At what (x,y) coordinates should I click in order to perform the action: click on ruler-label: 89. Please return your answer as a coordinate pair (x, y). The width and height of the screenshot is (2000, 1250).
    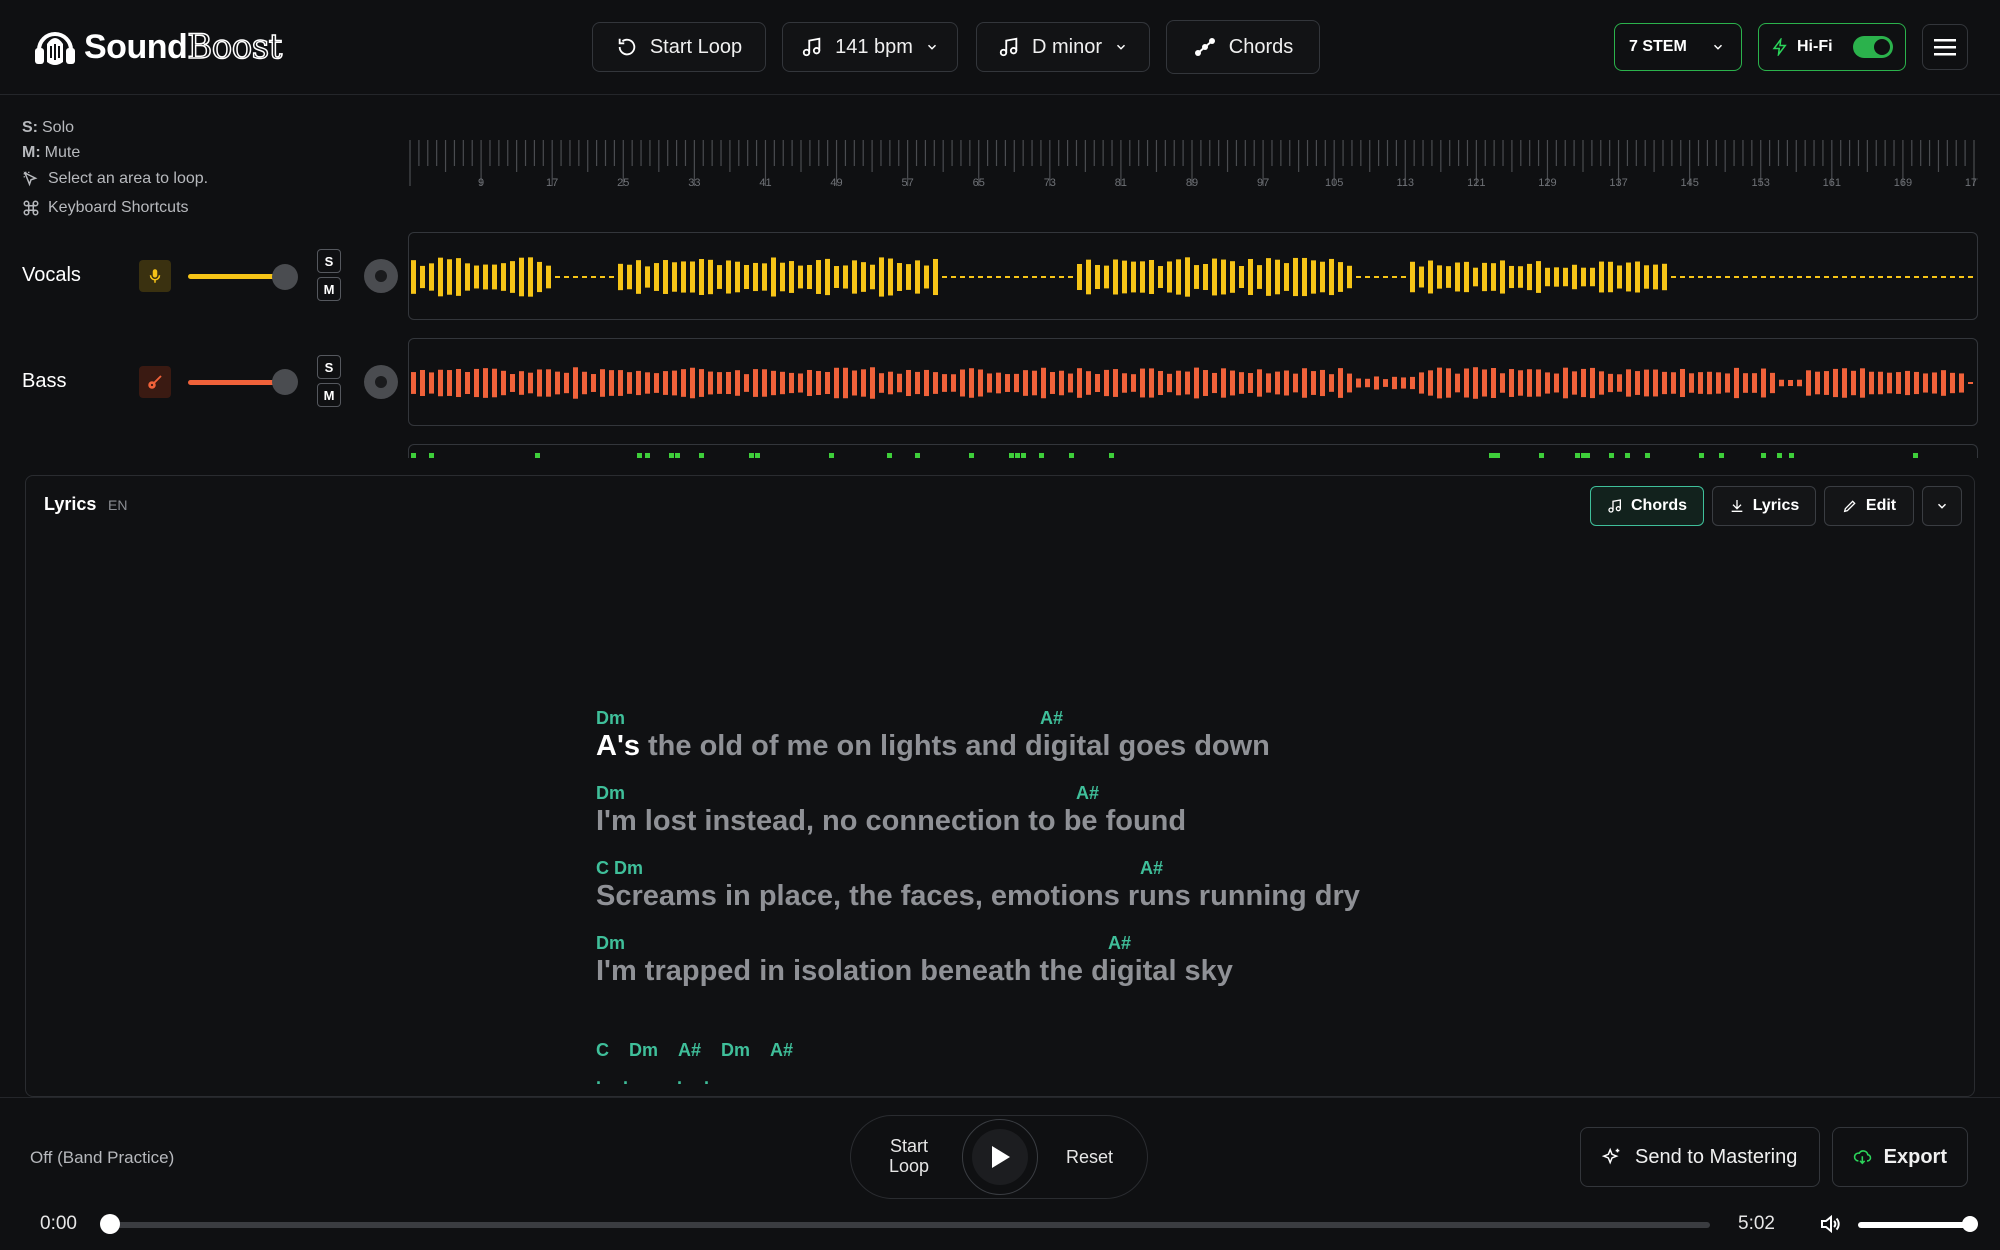
    Looking at the image, I should click on (1192, 183).